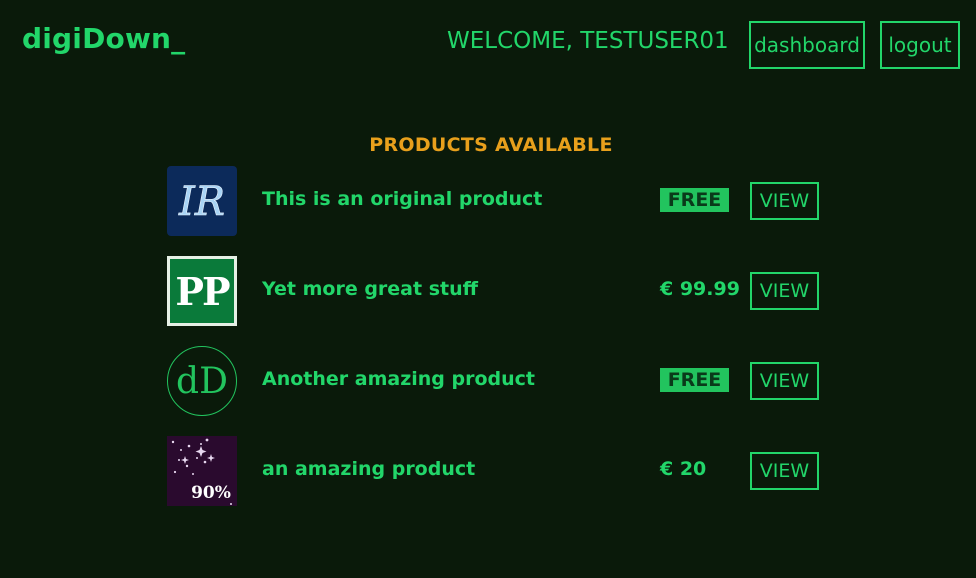  What do you see at coordinates (700, 289) in the screenshot?
I see `price-text: € 99.99` at bounding box center [700, 289].